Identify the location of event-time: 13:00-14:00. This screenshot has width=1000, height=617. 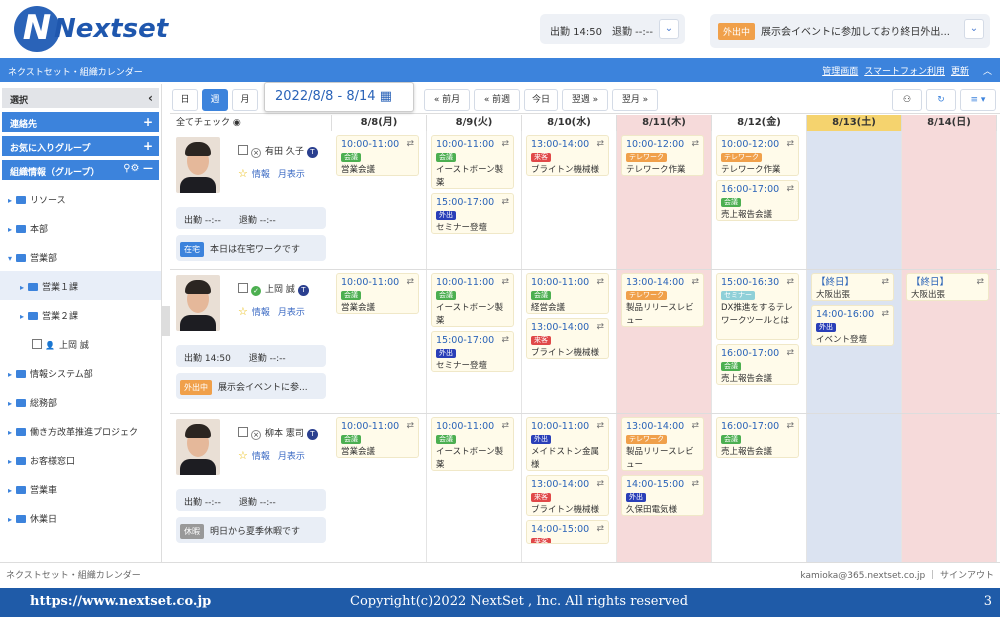
(560, 484).